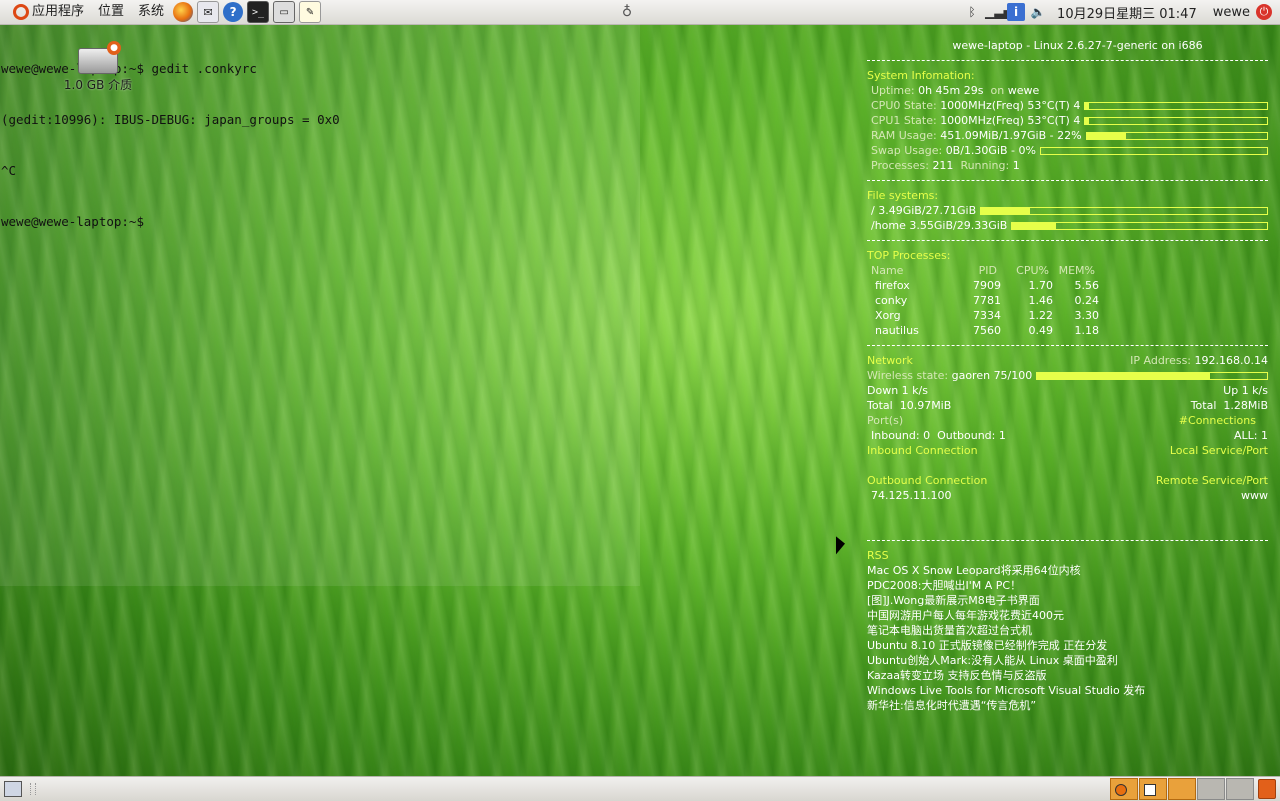 This screenshot has width=1280, height=801. Describe the element at coordinates (974, 570) in the screenshot. I see `rss-item: Mac OS X Snow Leopard将采用64位内核` at that location.